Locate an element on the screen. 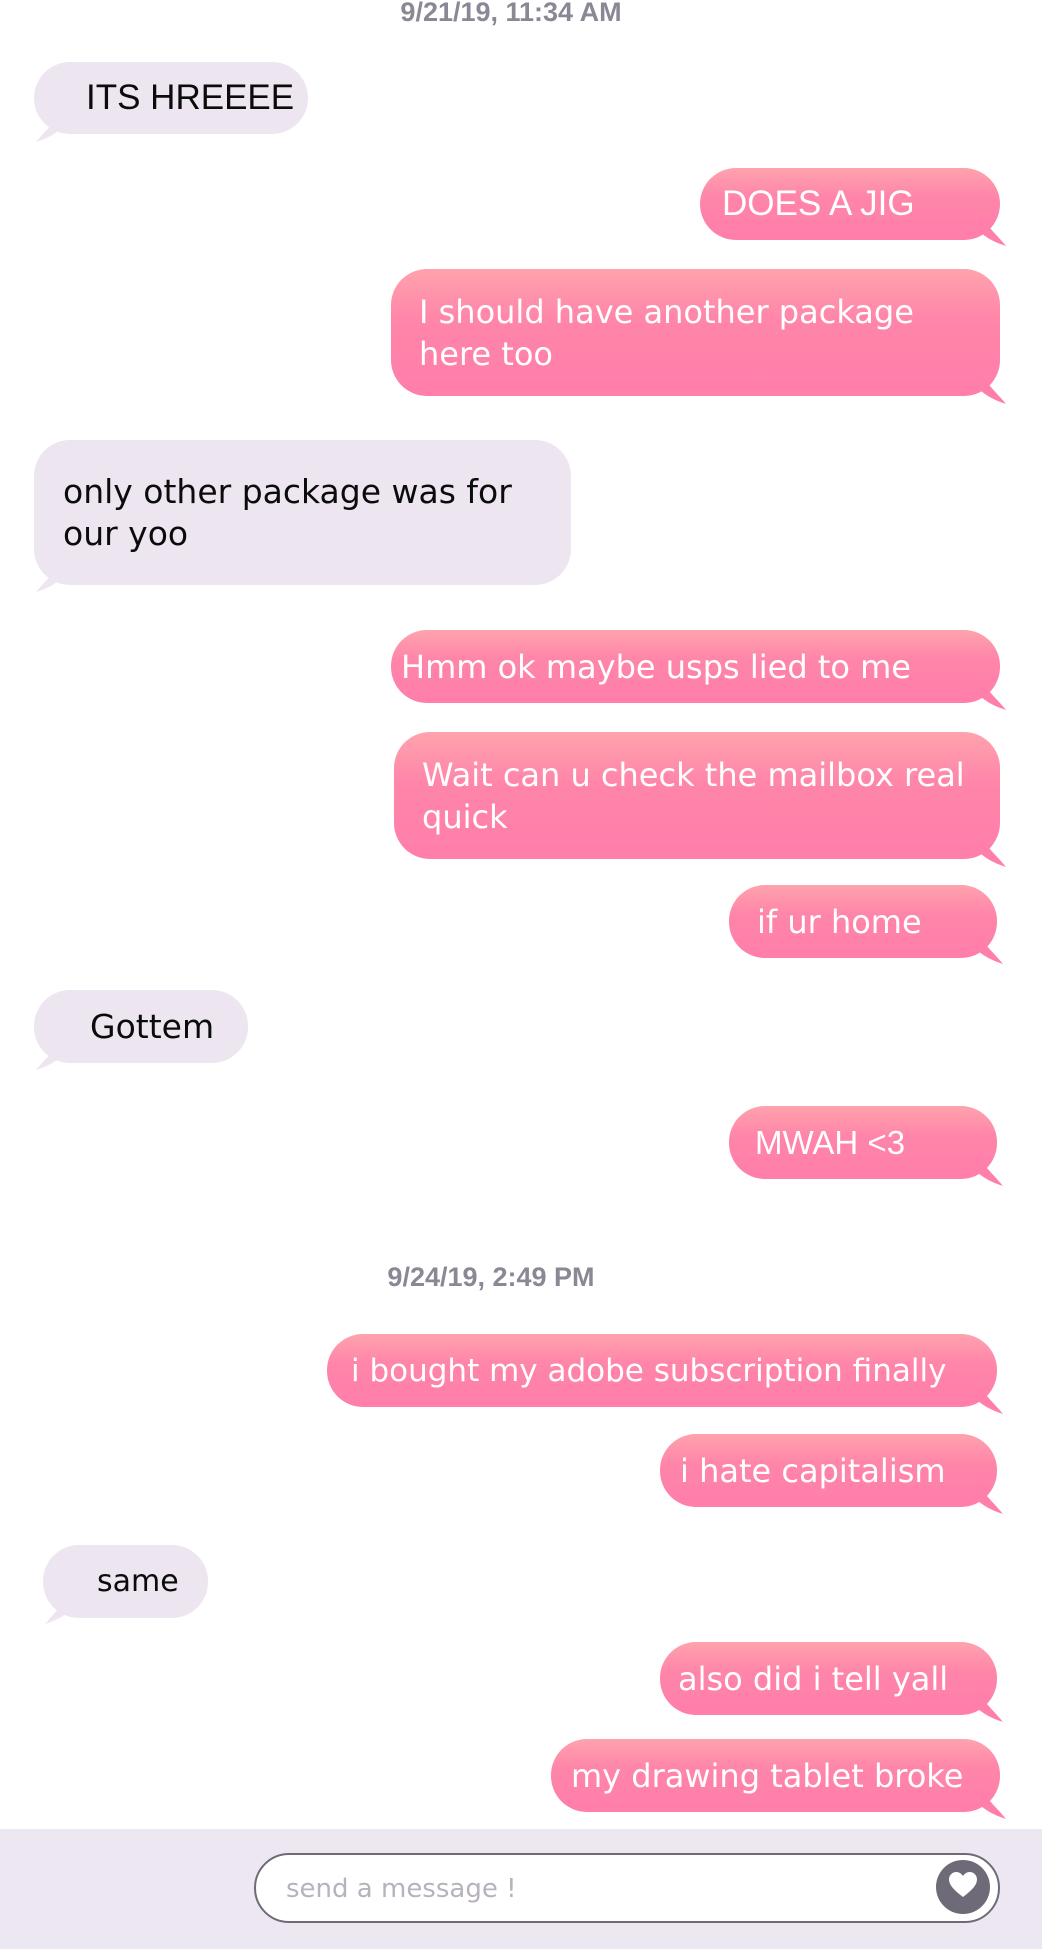 Image resolution: width=1042 pixels, height=1949 pixels. sent-message: if ur home is located at coordinates (863, 921).